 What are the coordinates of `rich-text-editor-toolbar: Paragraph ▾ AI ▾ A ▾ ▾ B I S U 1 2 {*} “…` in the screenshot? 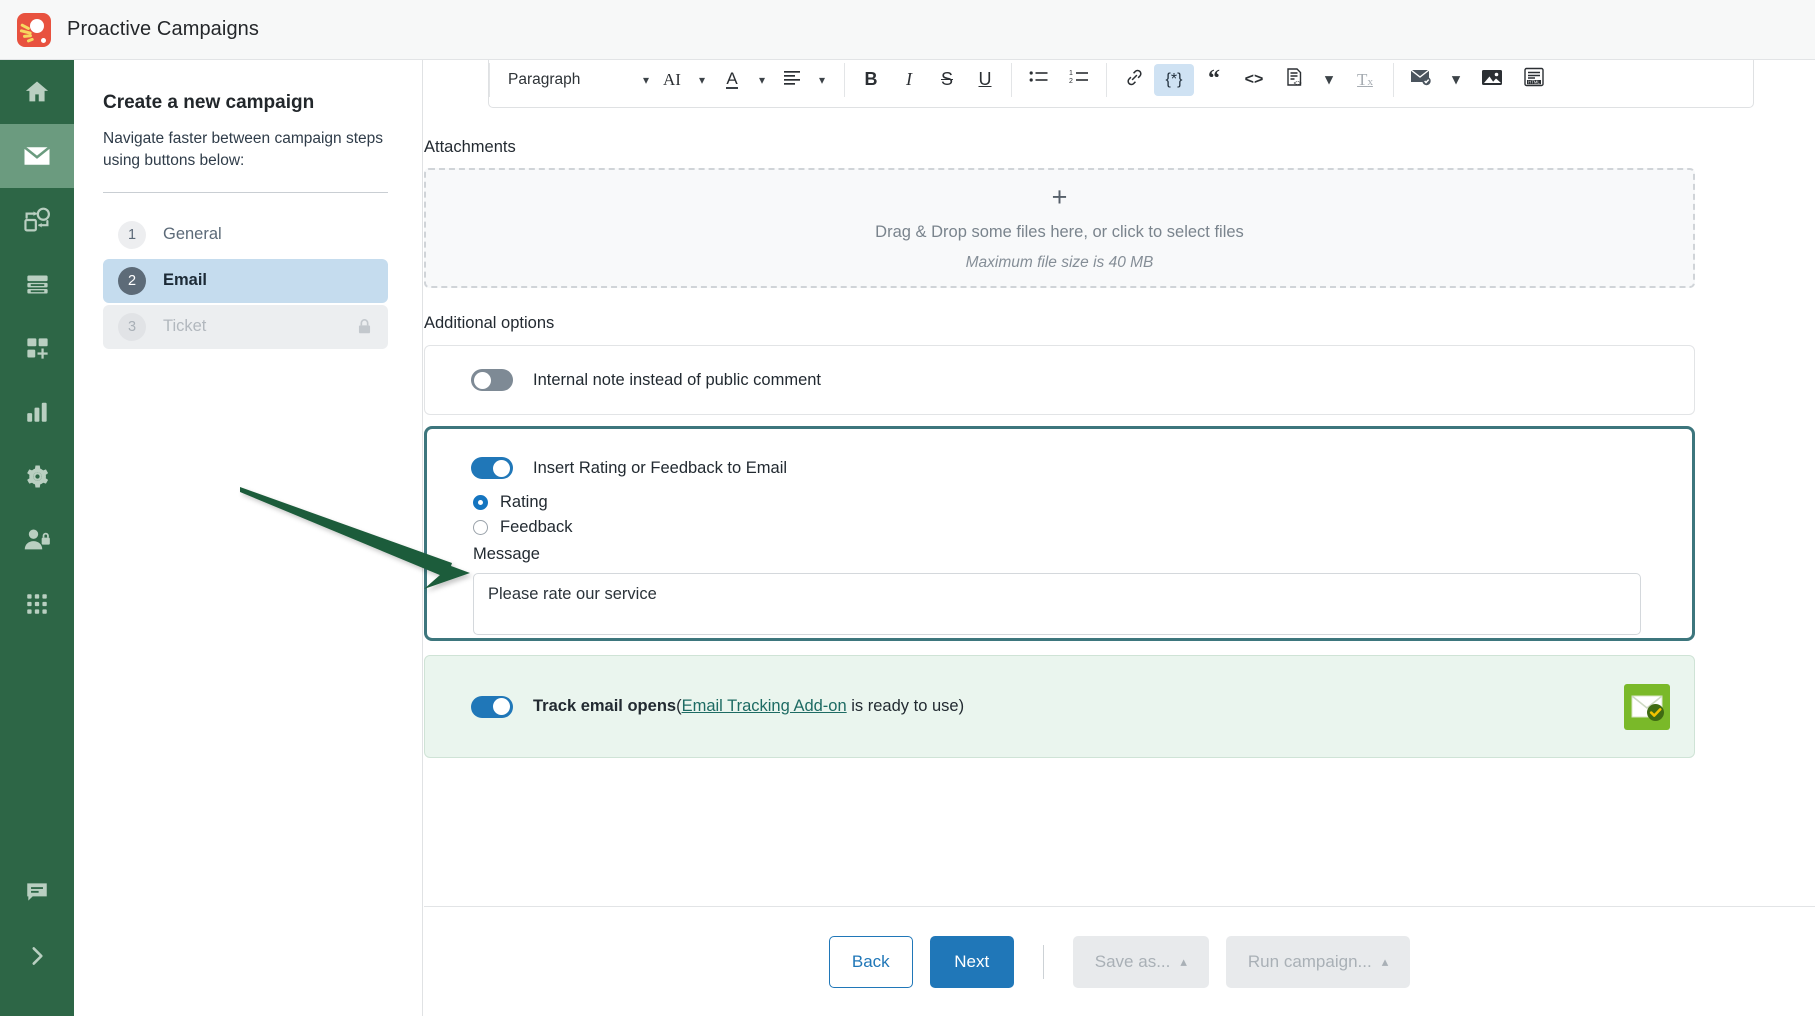 It's located at (1121, 84).